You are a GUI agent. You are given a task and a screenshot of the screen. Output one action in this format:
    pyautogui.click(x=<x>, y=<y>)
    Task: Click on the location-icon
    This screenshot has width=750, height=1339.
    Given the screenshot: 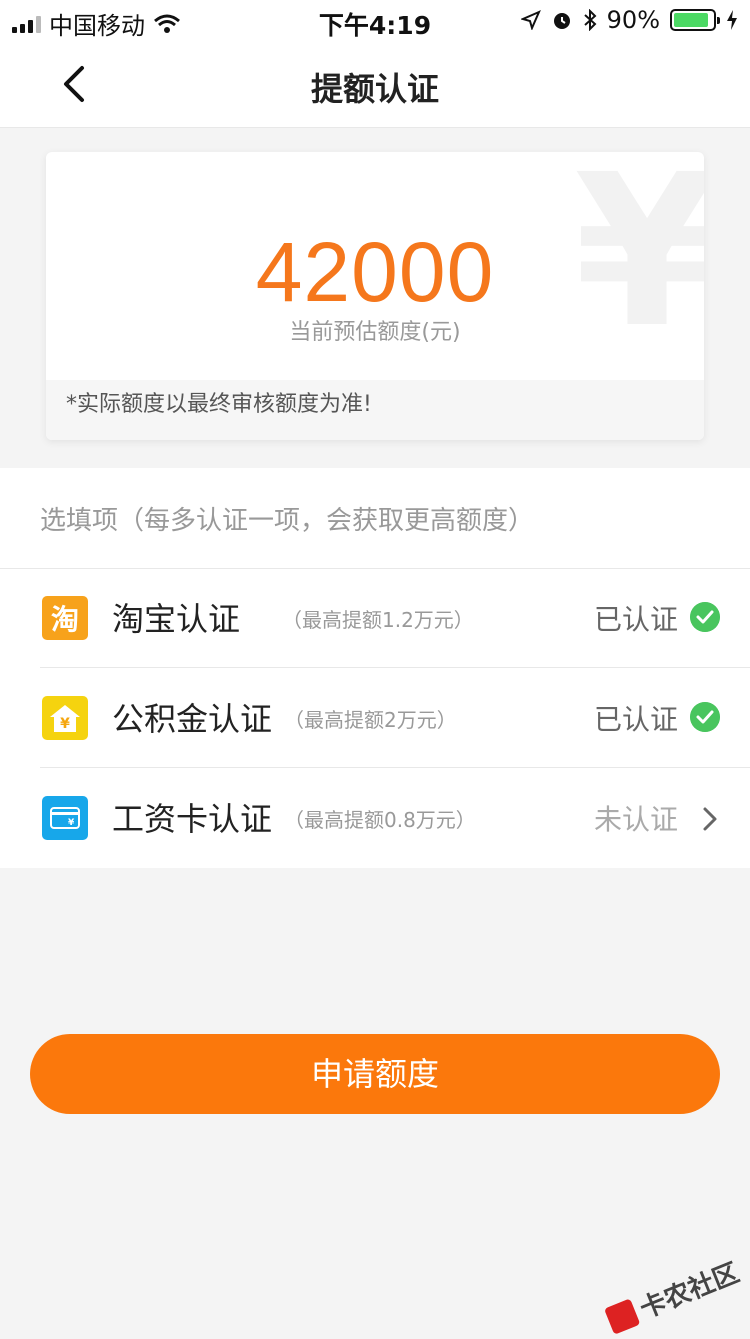 What is the action you would take?
    pyautogui.click(x=531, y=20)
    